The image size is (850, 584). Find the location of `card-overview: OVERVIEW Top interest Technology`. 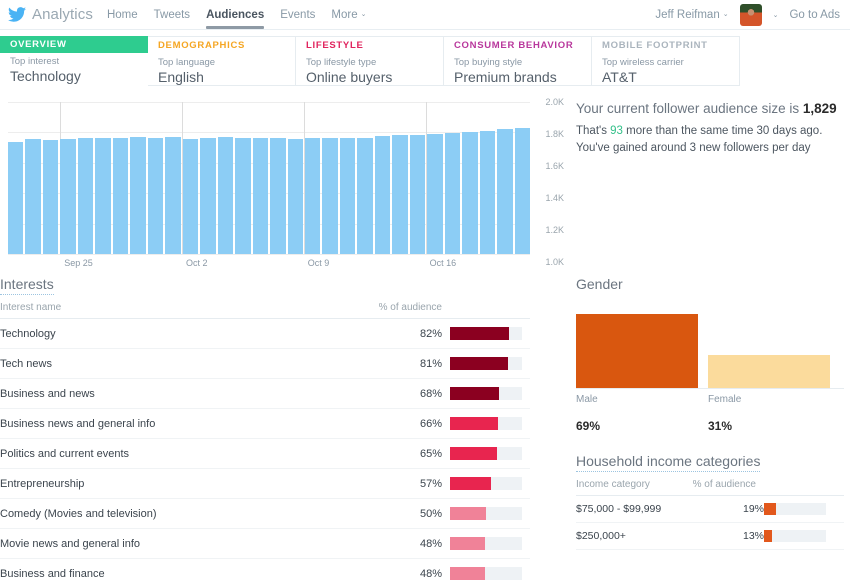

card-overview: OVERVIEW Top interest Technology is located at coordinates (74, 61).